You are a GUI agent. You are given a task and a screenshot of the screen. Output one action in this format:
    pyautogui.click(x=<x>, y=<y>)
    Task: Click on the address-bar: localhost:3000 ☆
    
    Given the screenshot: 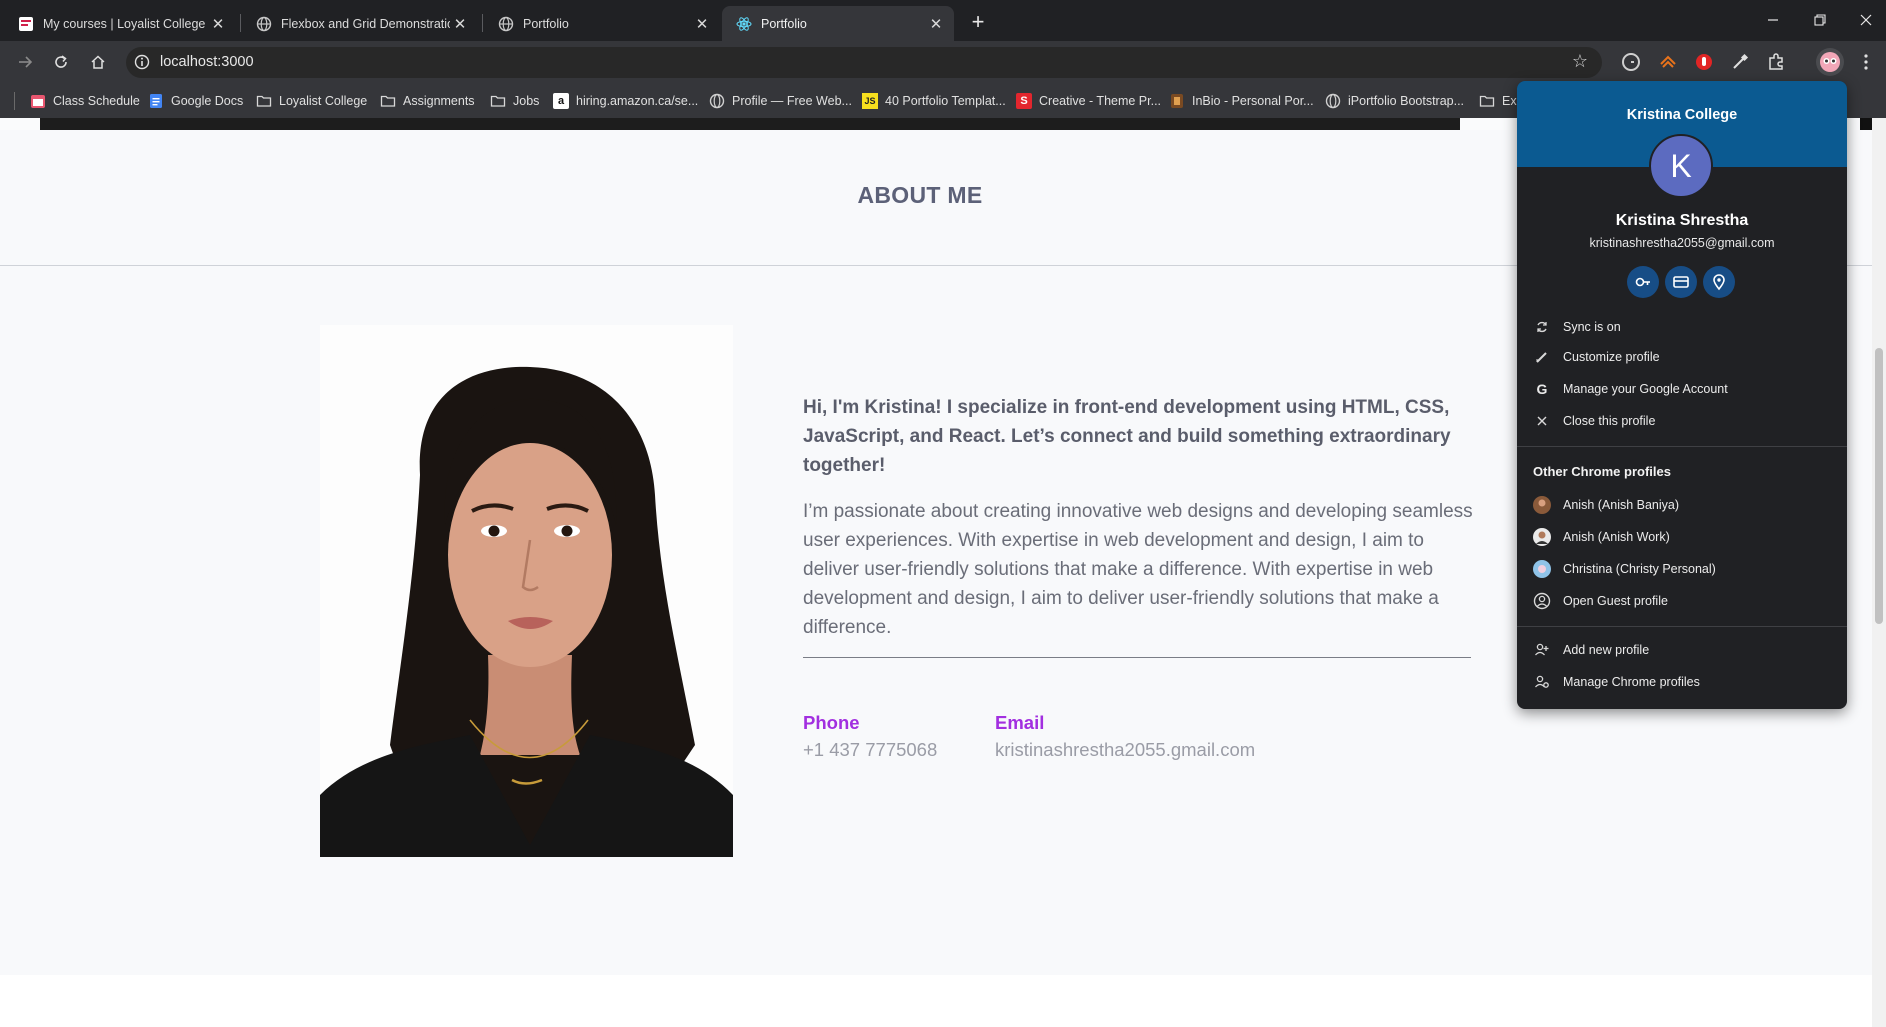 What is the action you would take?
    pyautogui.click(x=864, y=62)
    